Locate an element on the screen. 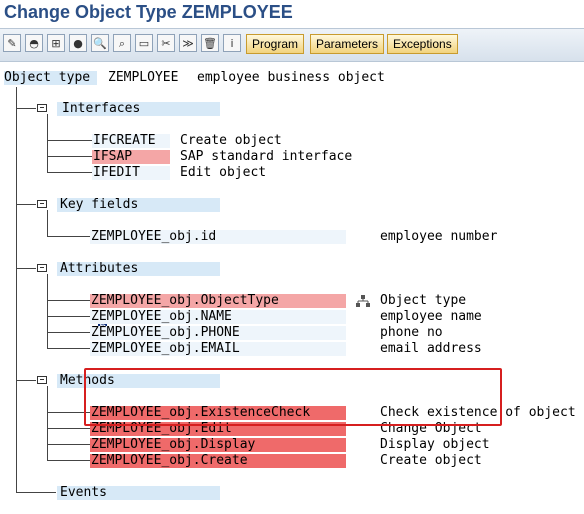  parameters-button: Parameters is located at coordinates (347, 44).